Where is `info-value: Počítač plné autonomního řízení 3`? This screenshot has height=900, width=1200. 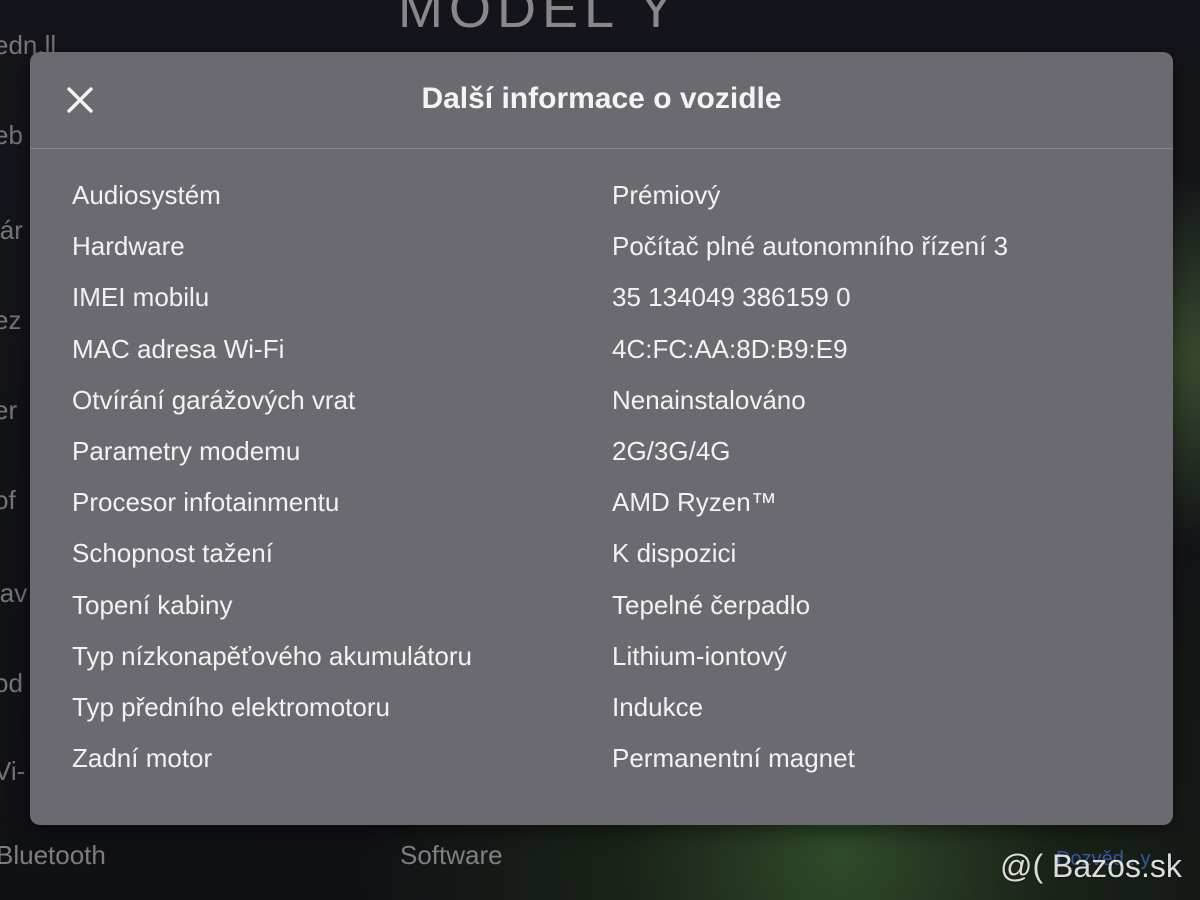
info-value: Počítač plné autonomního řízení 3 is located at coordinates (810, 246).